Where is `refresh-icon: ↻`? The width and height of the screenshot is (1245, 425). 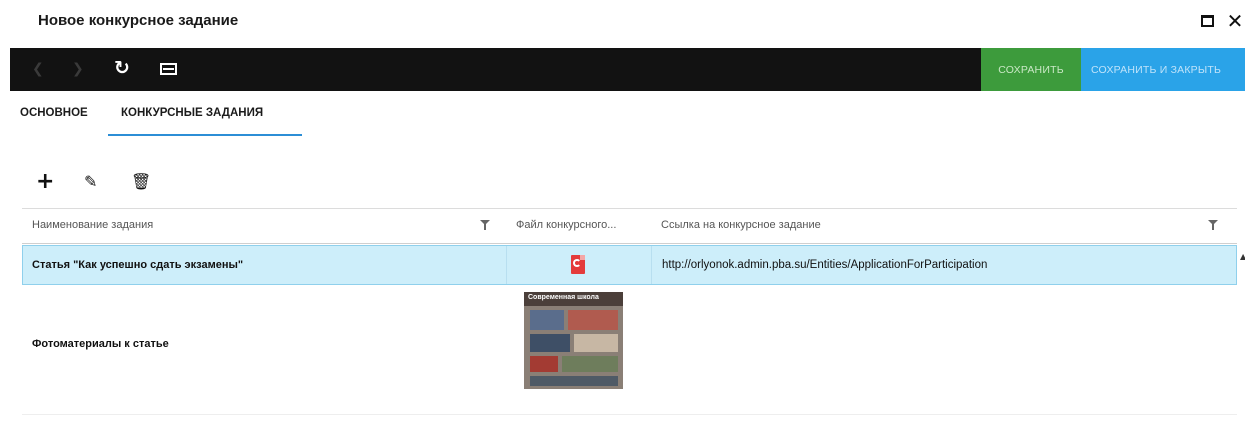 refresh-icon: ↻ is located at coordinates (122, 68).